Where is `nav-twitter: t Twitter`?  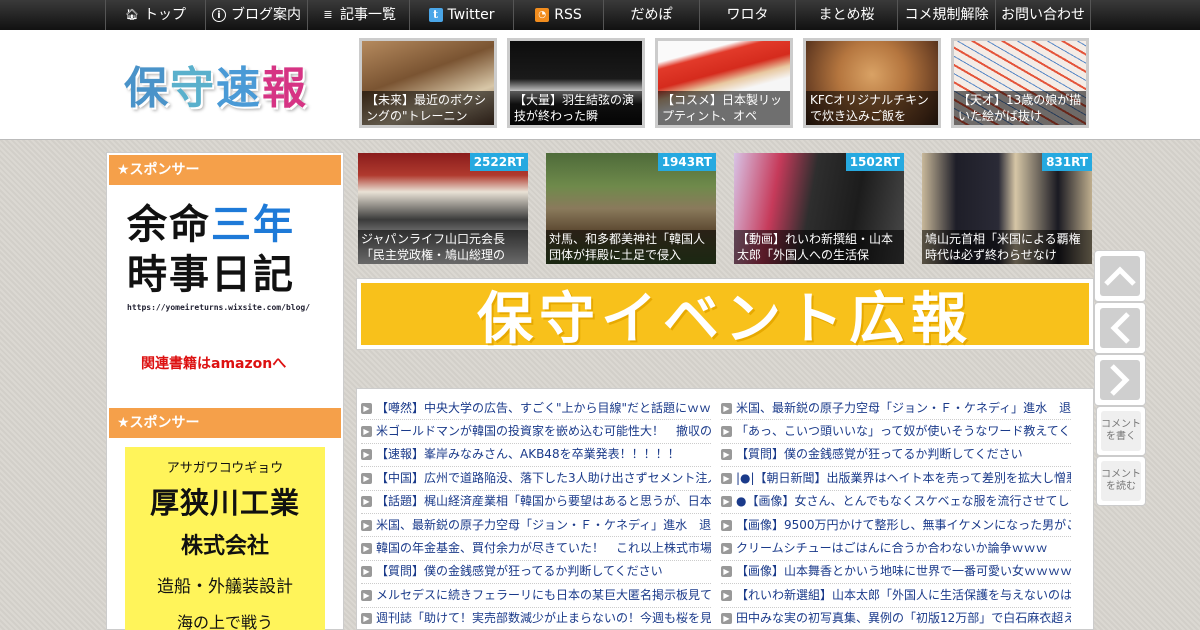 nav-twitter: t Twitter is located at coordinates (461, 15).